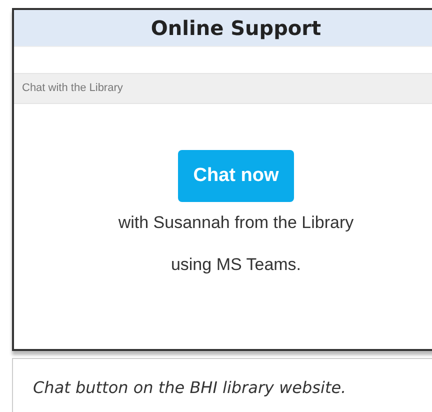 This screenshot has width=432, height=412. I want to click on panel-title: Online Support, so click(236, 28).